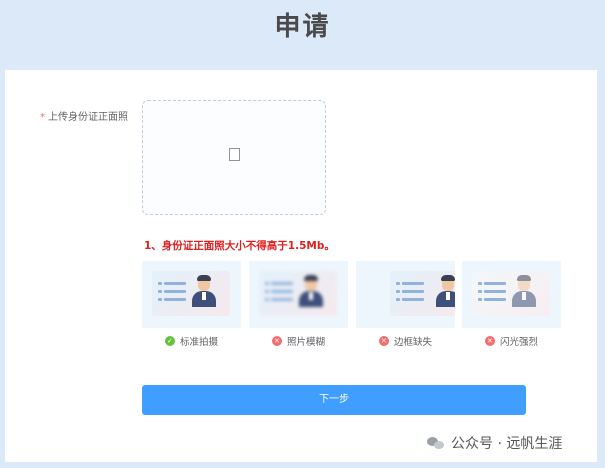 Image resolution: width=605 pixels, height=468 pixels. Describe the element at coordinates (239, 246) in the screenshot. I see `size-warning: 1、身份证正面照大小不得高于1.5Mb。` at that location.